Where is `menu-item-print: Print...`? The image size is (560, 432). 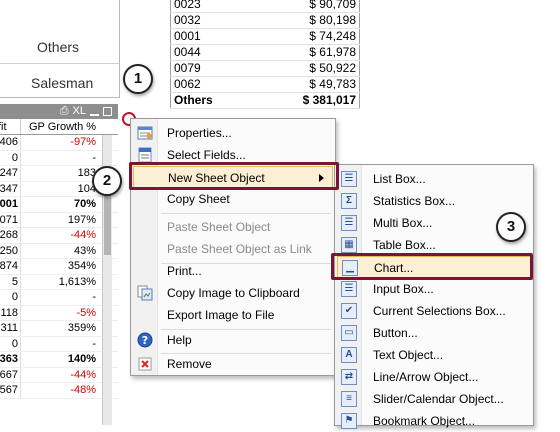
menu-item-print: Print... is located at coordinates (233, 271).